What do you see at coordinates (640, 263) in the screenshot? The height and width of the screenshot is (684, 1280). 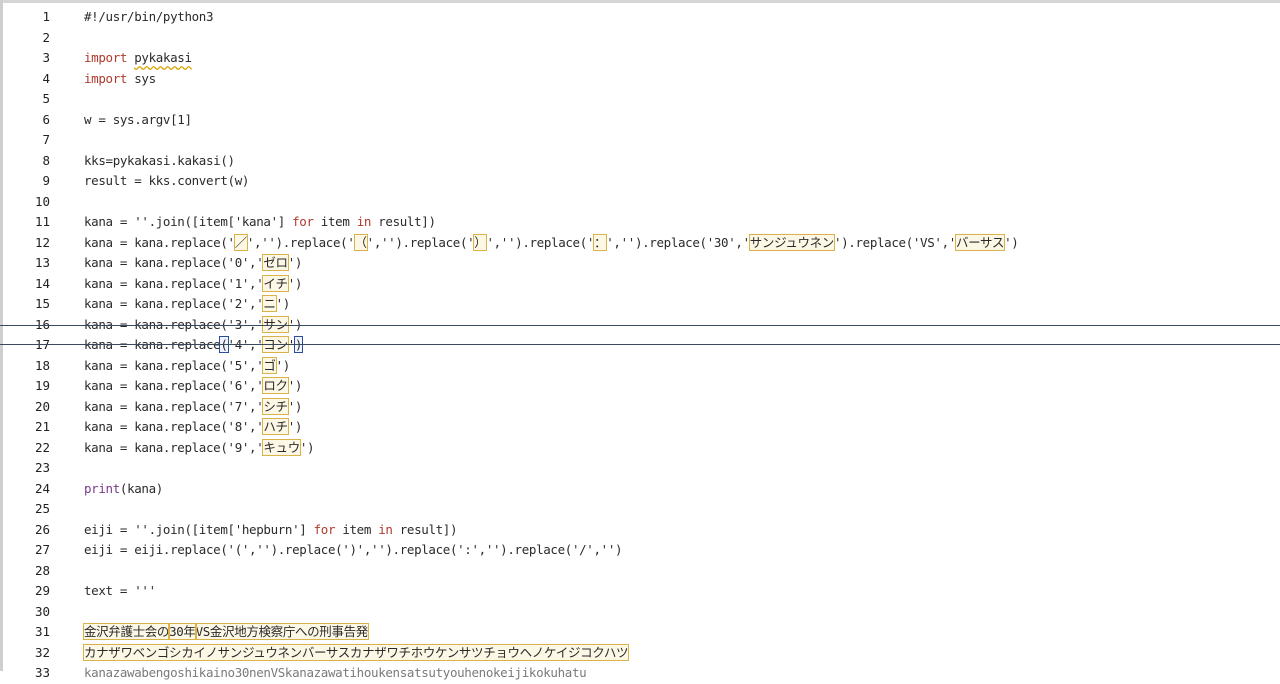 I see `code-line: 13 kana = kana.replace('0','ゼロ')` at bounding box center [640, 263].